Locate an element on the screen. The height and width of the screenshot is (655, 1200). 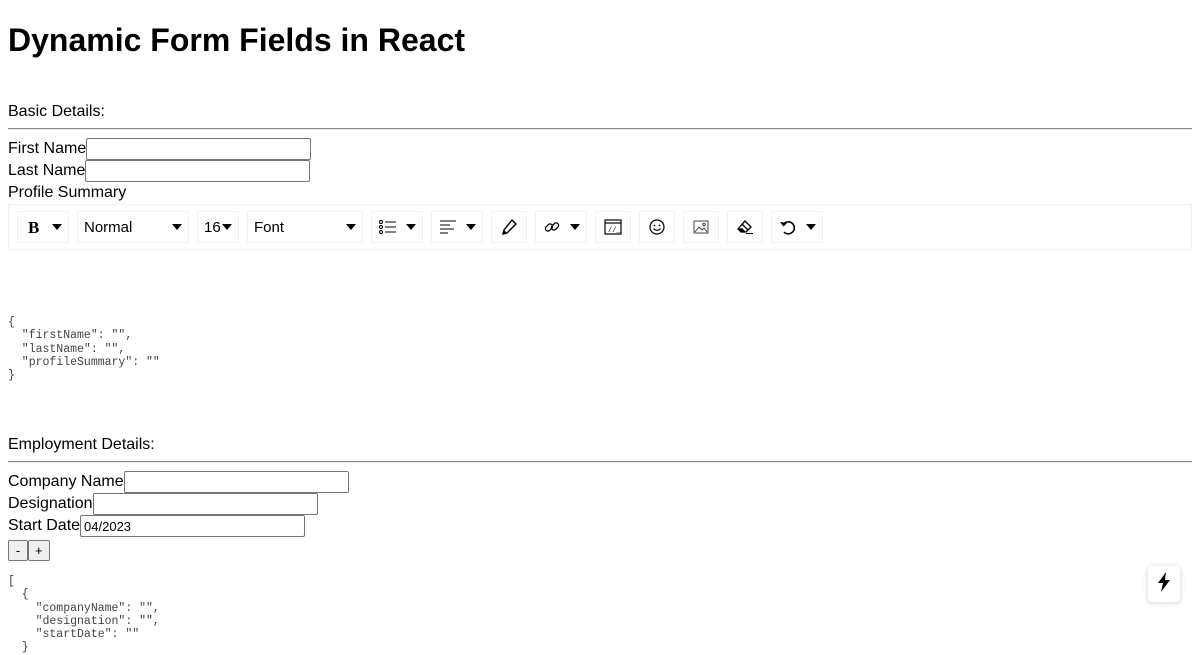
embed-button: //_ is located at coordinates (613, 227).